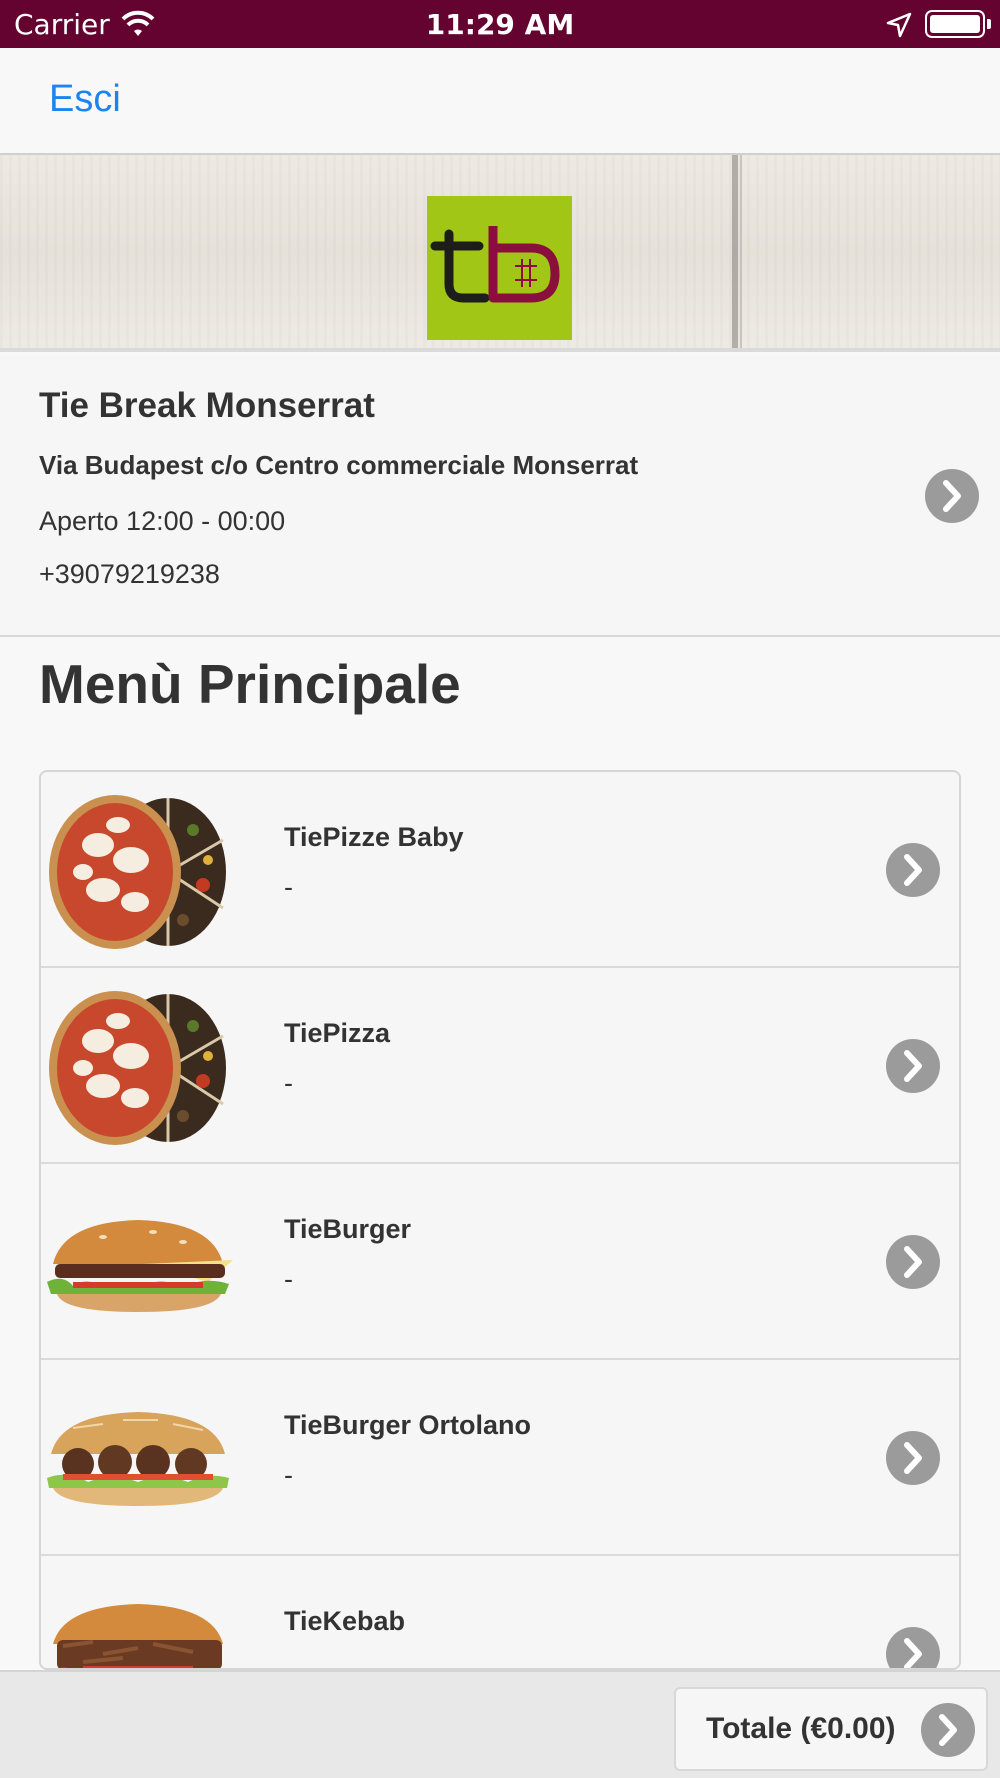 The image size is (1000, 1778). What do you see at coordinates (500, 101) in the screenshot?
I see `nav-bar: Esci` at bounding box center [500, 101].